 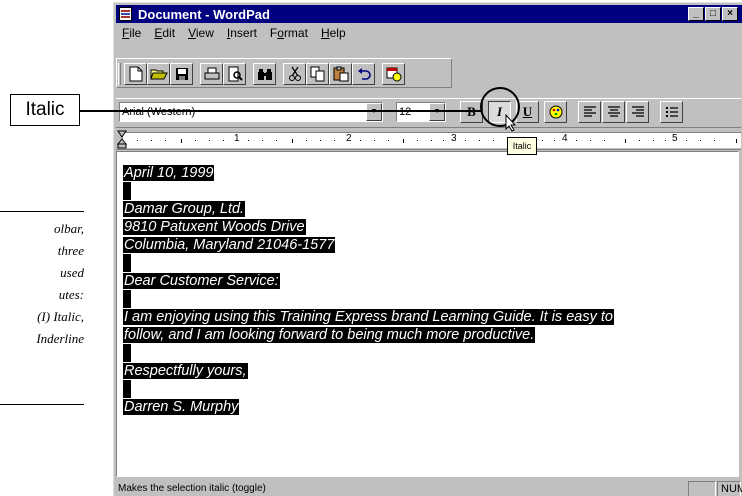 I want to click on font-name-combo: Arial (Western) ▼, so click(x=251, y=112).